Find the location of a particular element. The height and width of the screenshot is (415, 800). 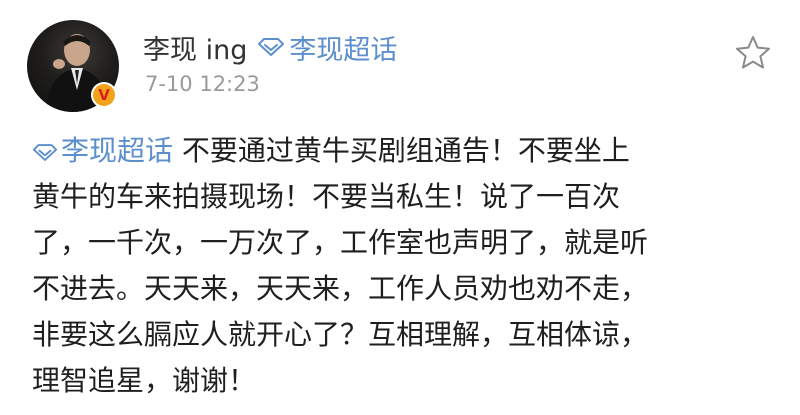

topic-tag-label: 李现超话 is located at coordinates (343, 50).